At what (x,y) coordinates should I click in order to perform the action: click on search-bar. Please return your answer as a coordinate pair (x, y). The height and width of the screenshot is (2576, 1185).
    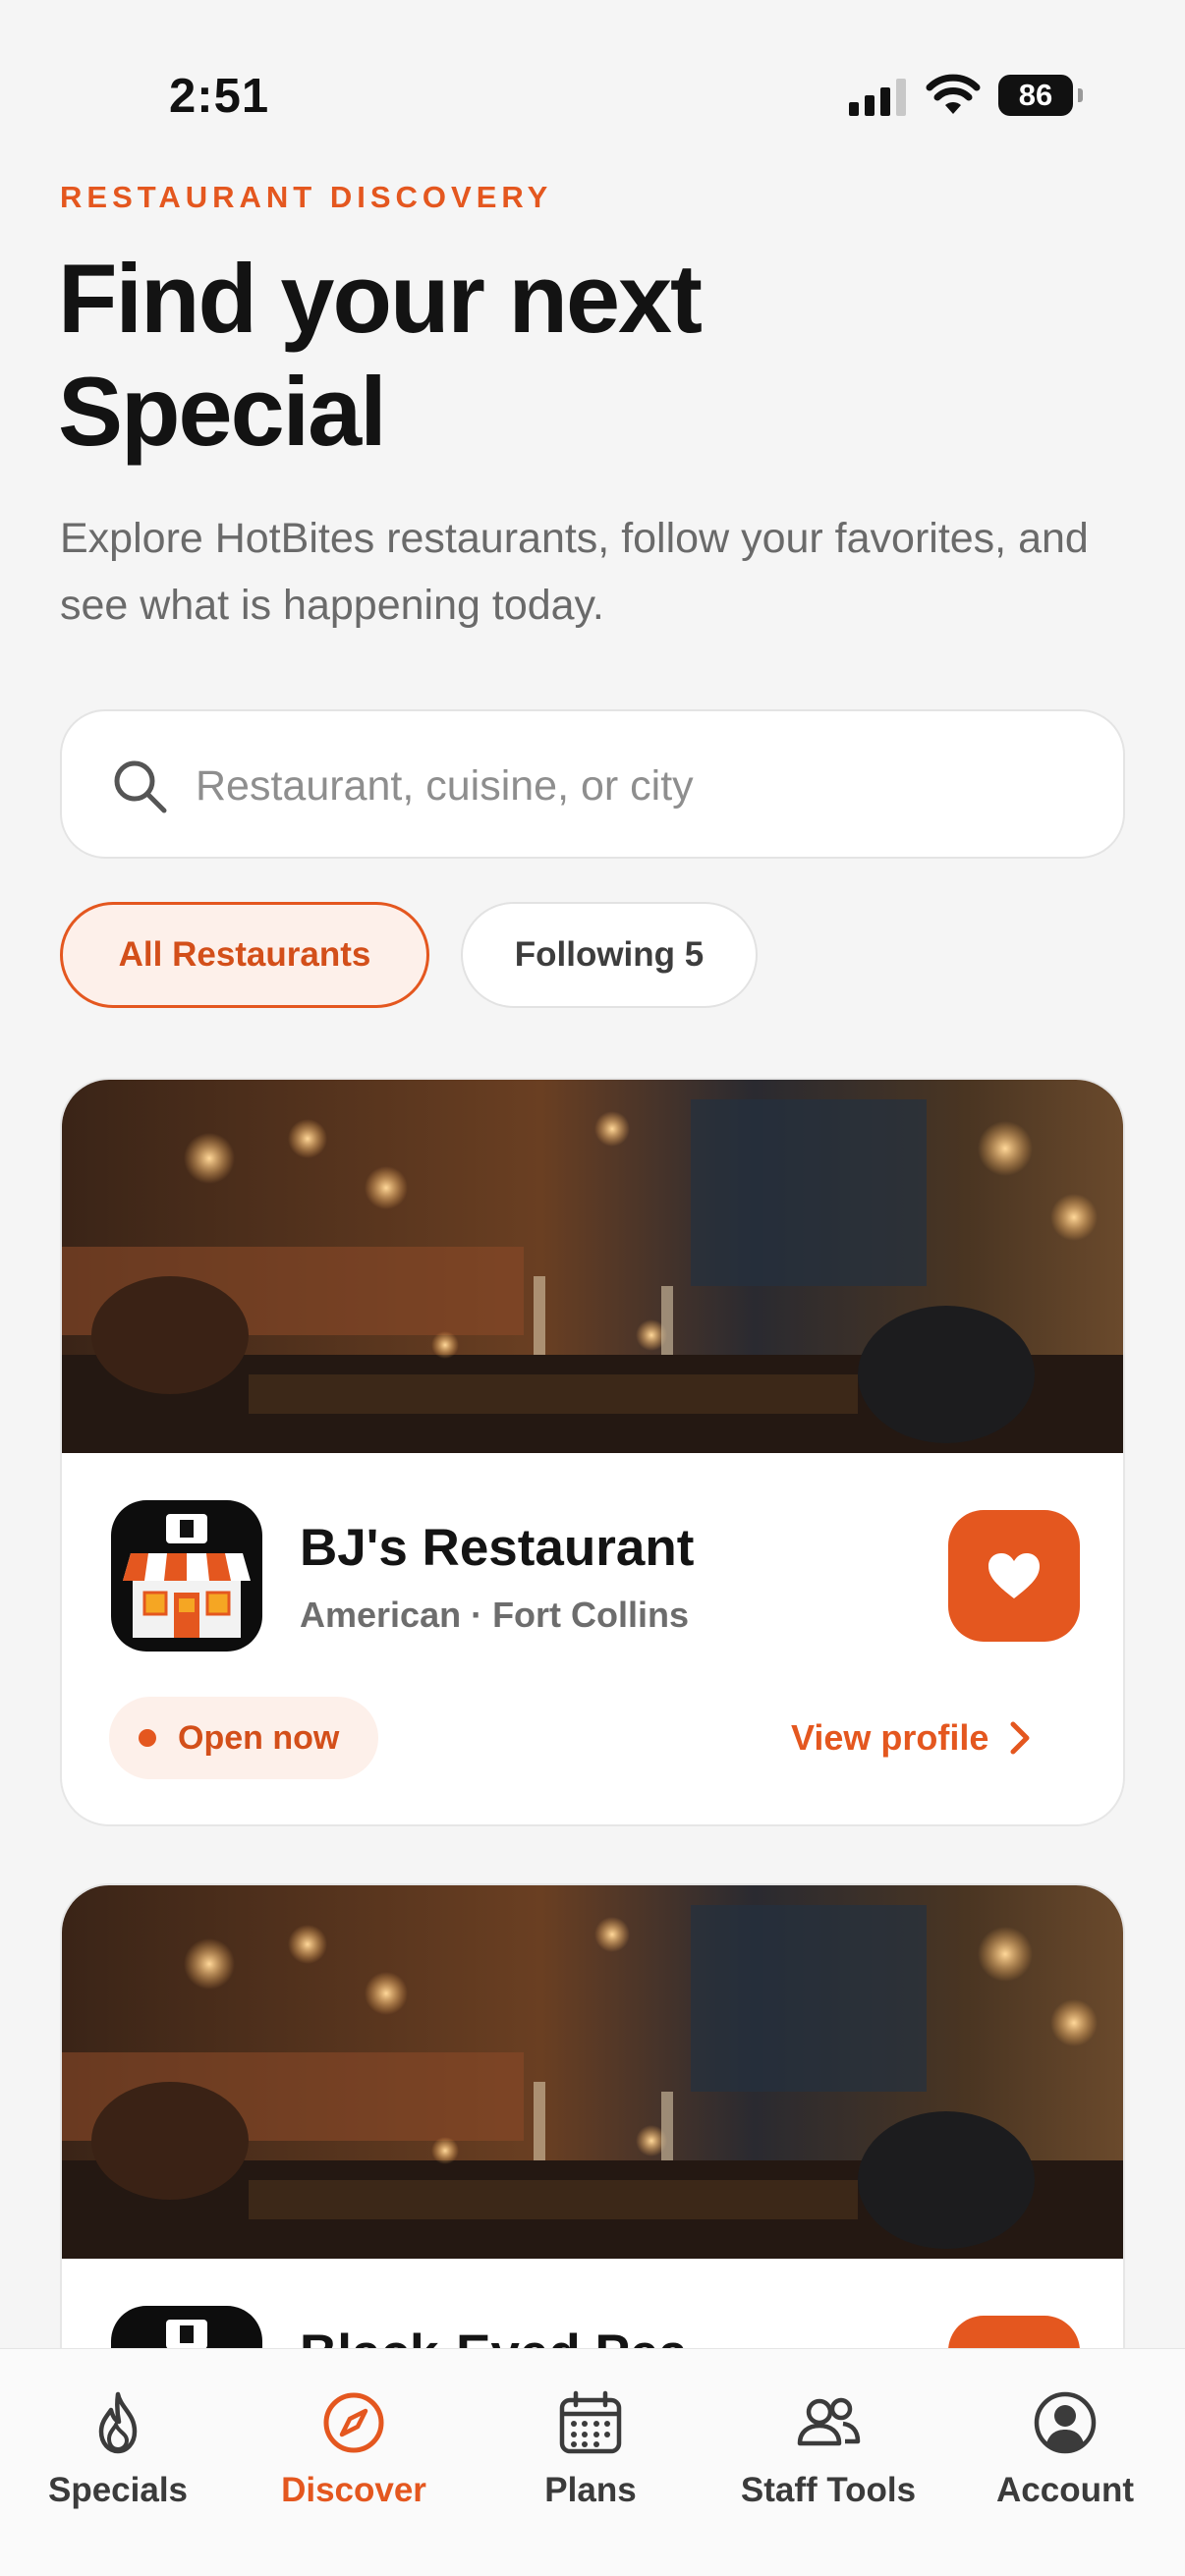
    Looking at the image, I should click on (592, 784).